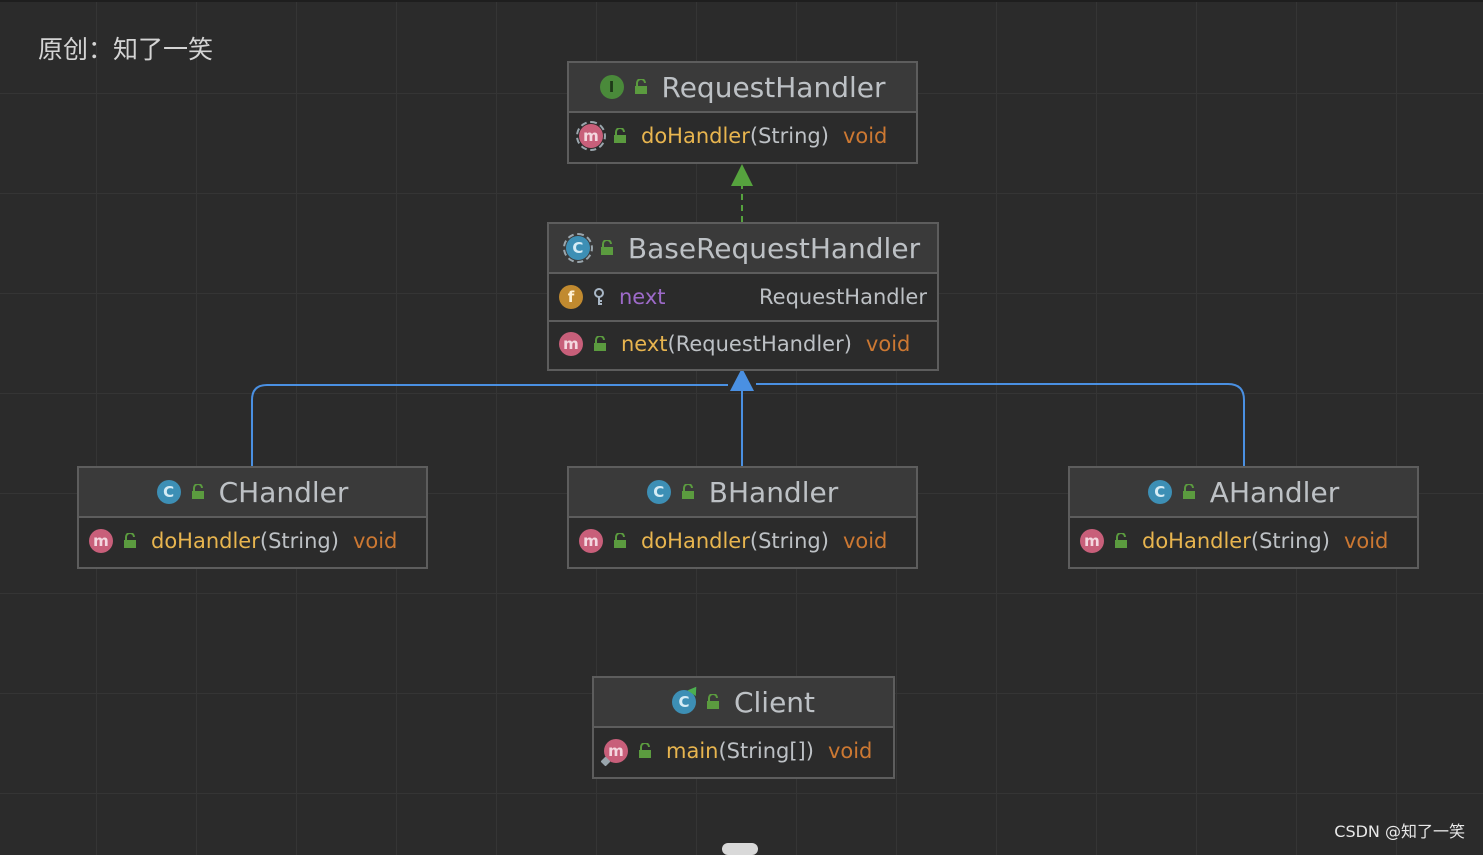 The width and height of the screenshot is (1483, 855). I want to click on class-name: BaseRequestHandler, so click(774, 248).